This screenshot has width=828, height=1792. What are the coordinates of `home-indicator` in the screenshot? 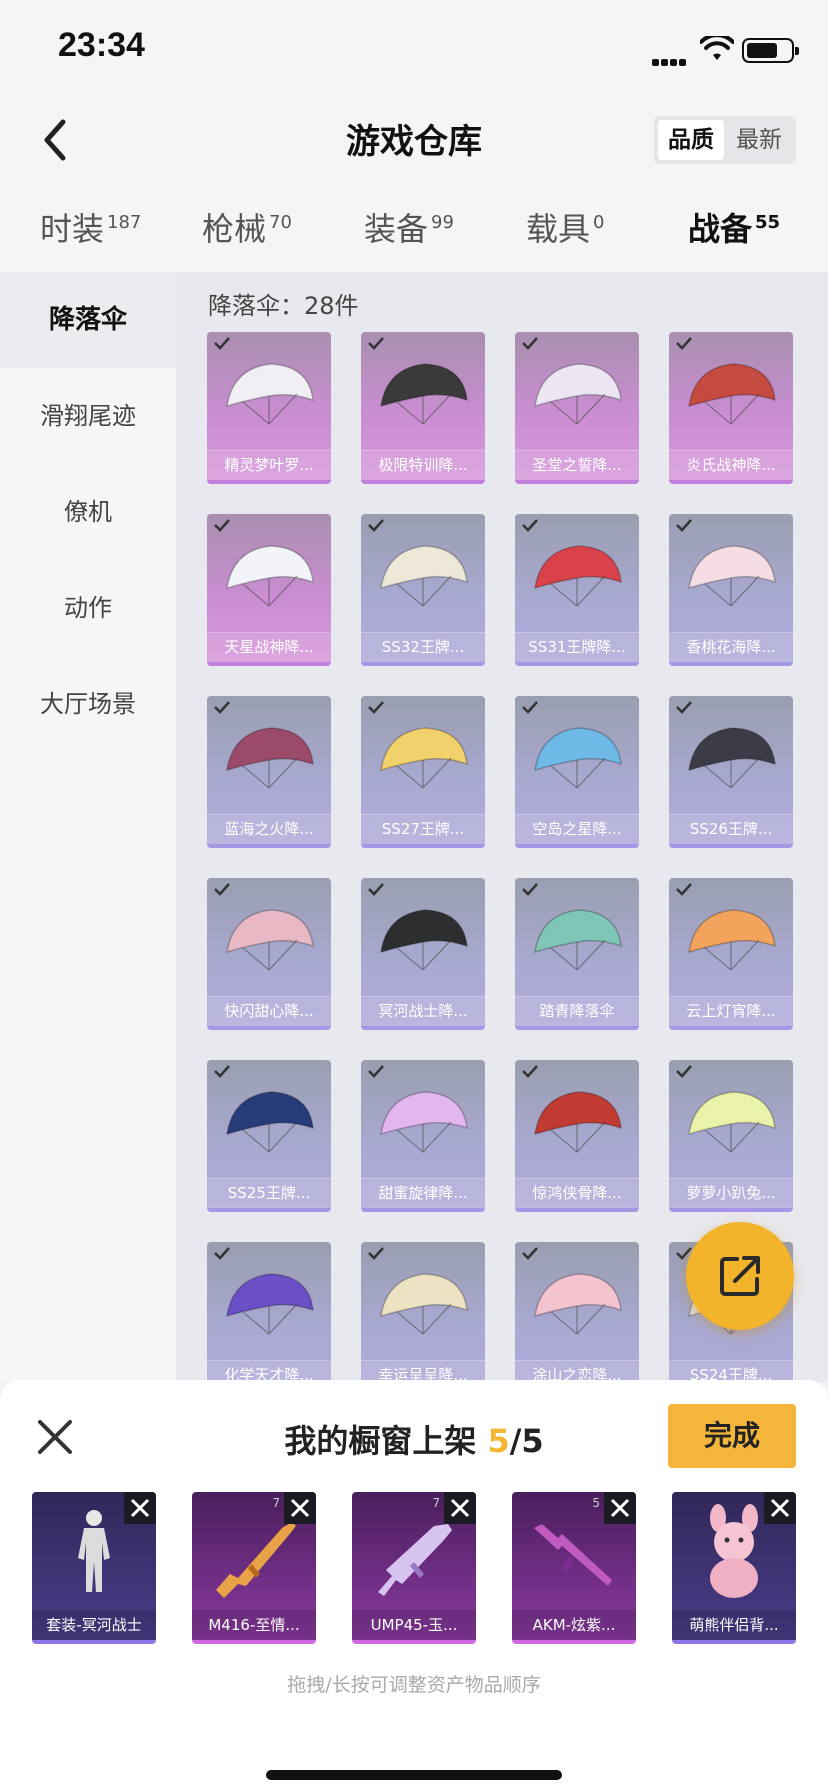 It's located at (414, 1775).